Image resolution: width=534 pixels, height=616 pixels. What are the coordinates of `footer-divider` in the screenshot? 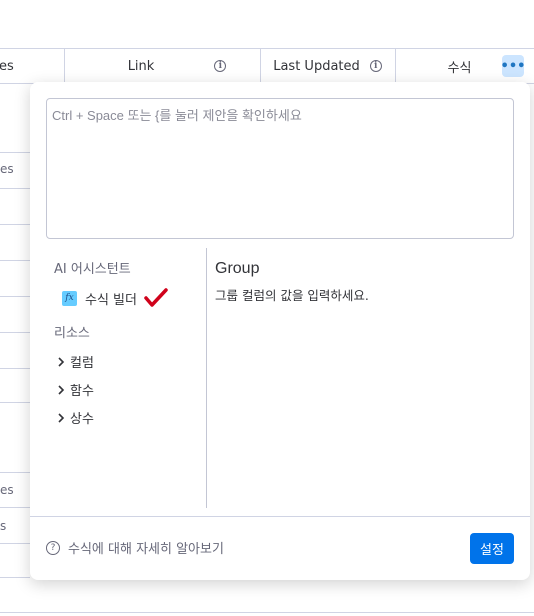 It's located at (280, 516).